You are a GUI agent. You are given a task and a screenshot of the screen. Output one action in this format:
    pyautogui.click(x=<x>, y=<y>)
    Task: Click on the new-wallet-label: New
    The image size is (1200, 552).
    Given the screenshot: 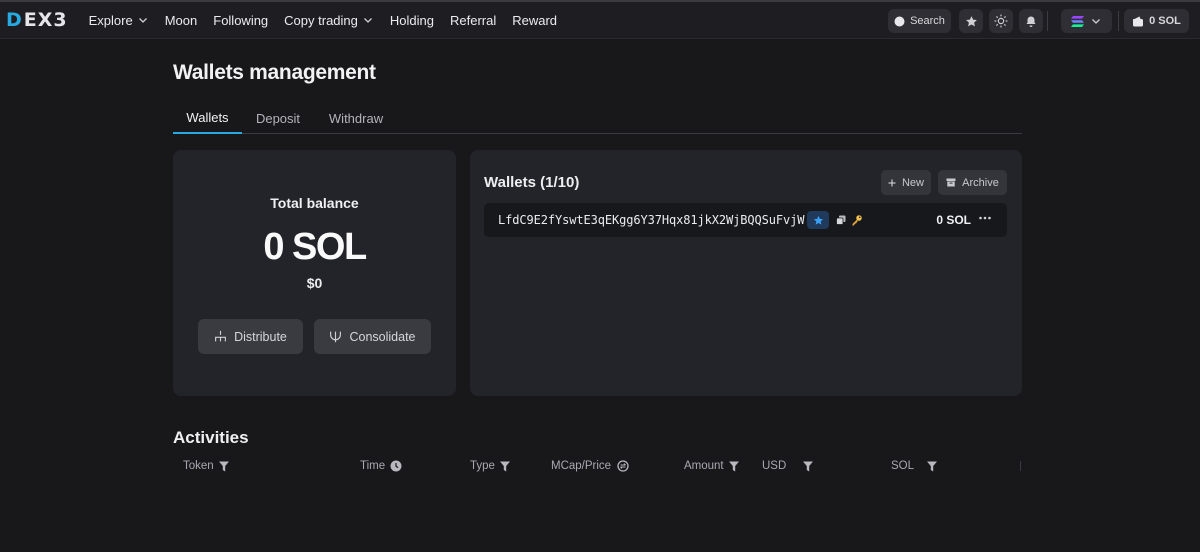 What is the action you would take?
    pyautogui.click(x=912, y=182)
    